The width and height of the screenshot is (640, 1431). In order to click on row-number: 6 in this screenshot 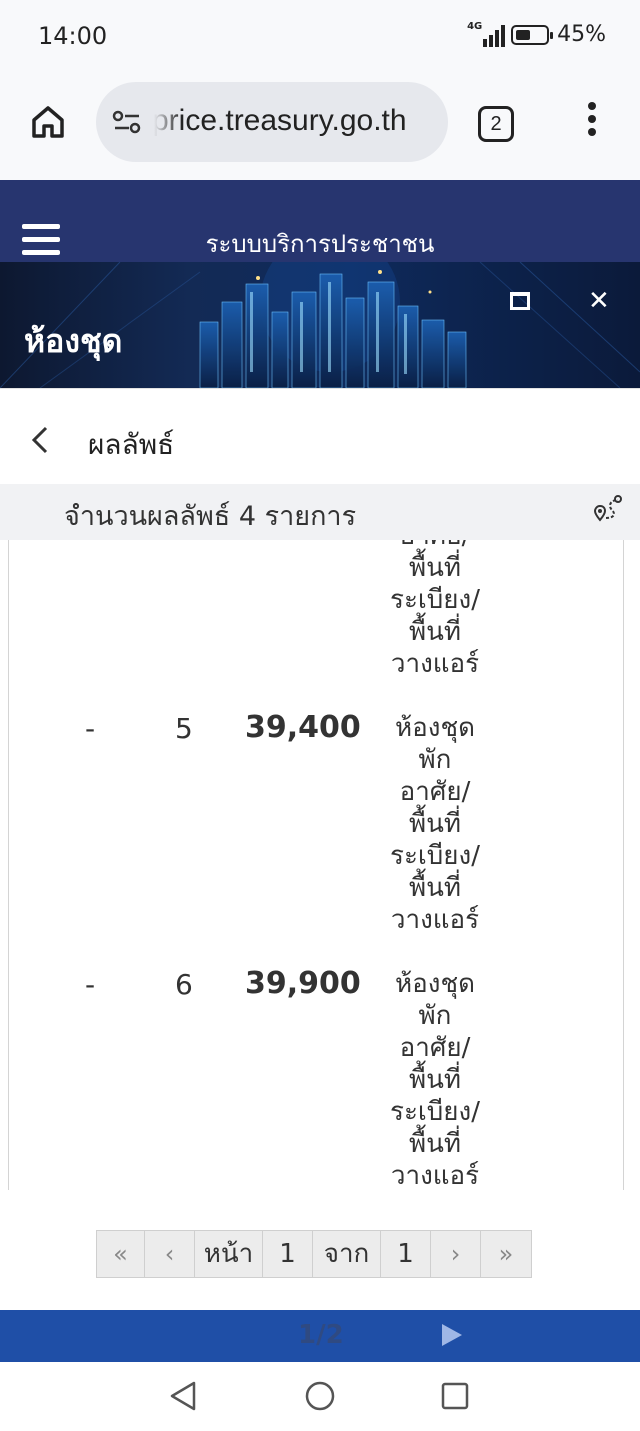, I will do `click(184, 984)`.